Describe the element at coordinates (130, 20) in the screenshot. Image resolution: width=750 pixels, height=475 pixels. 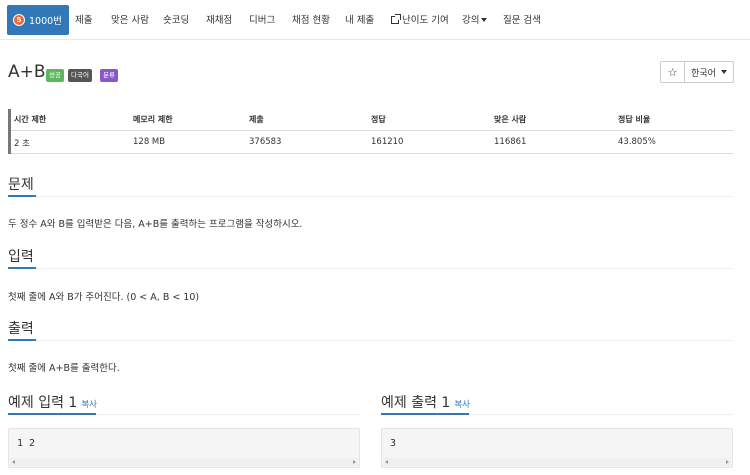
I see `nav-solved-users: 맞은 사람` at that location.